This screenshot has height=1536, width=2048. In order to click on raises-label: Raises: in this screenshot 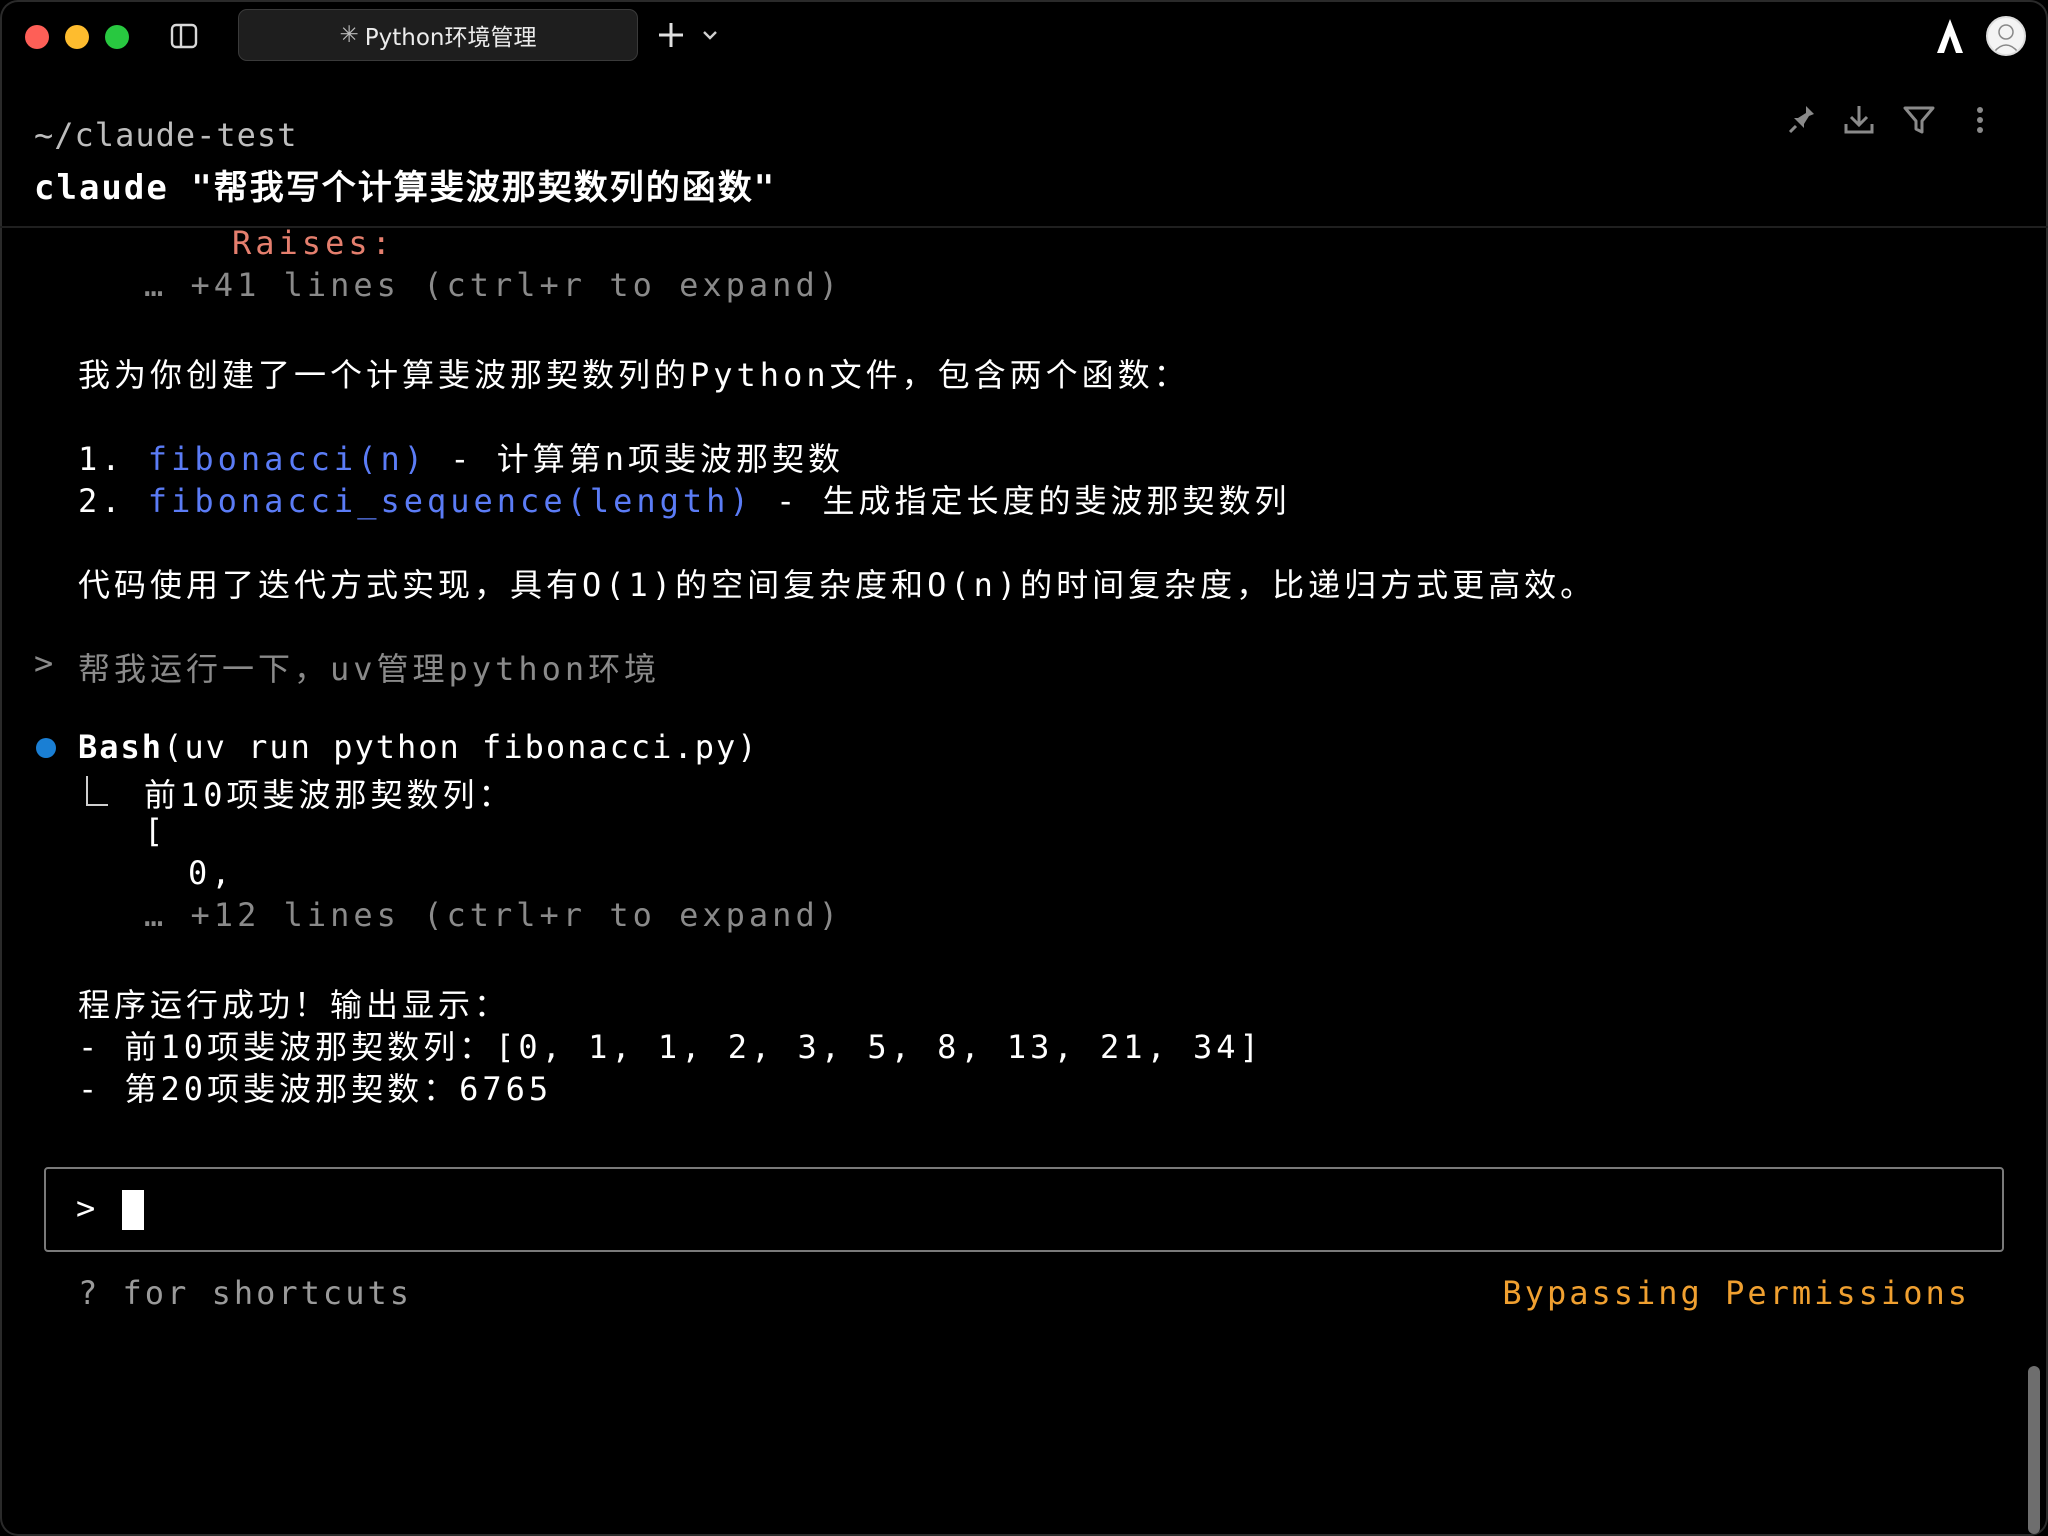, I will do `click(313, 243)`.